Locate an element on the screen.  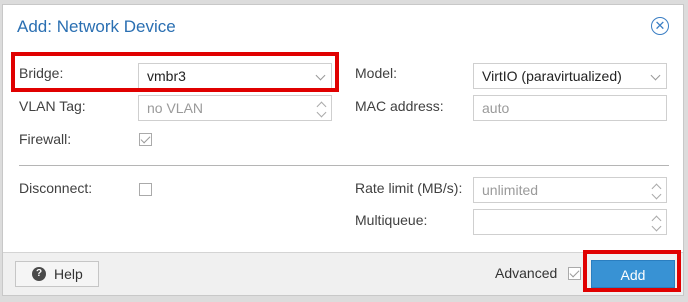
section-divider is located at coordinates (344, 165).